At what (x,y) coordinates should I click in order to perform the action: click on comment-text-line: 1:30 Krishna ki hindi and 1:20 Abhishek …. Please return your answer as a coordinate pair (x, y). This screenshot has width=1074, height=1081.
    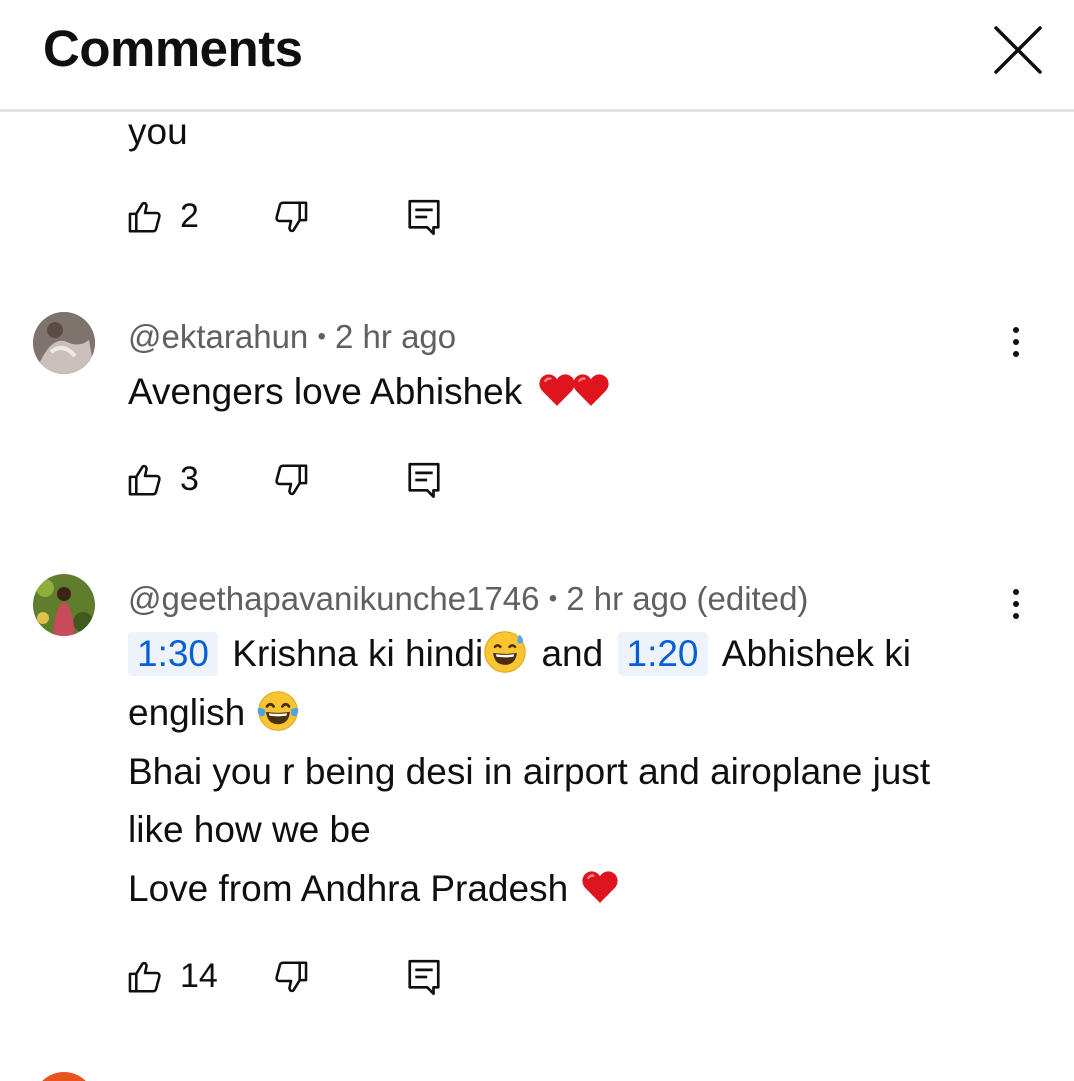
    Looking at the image, I should click on (519, 654).